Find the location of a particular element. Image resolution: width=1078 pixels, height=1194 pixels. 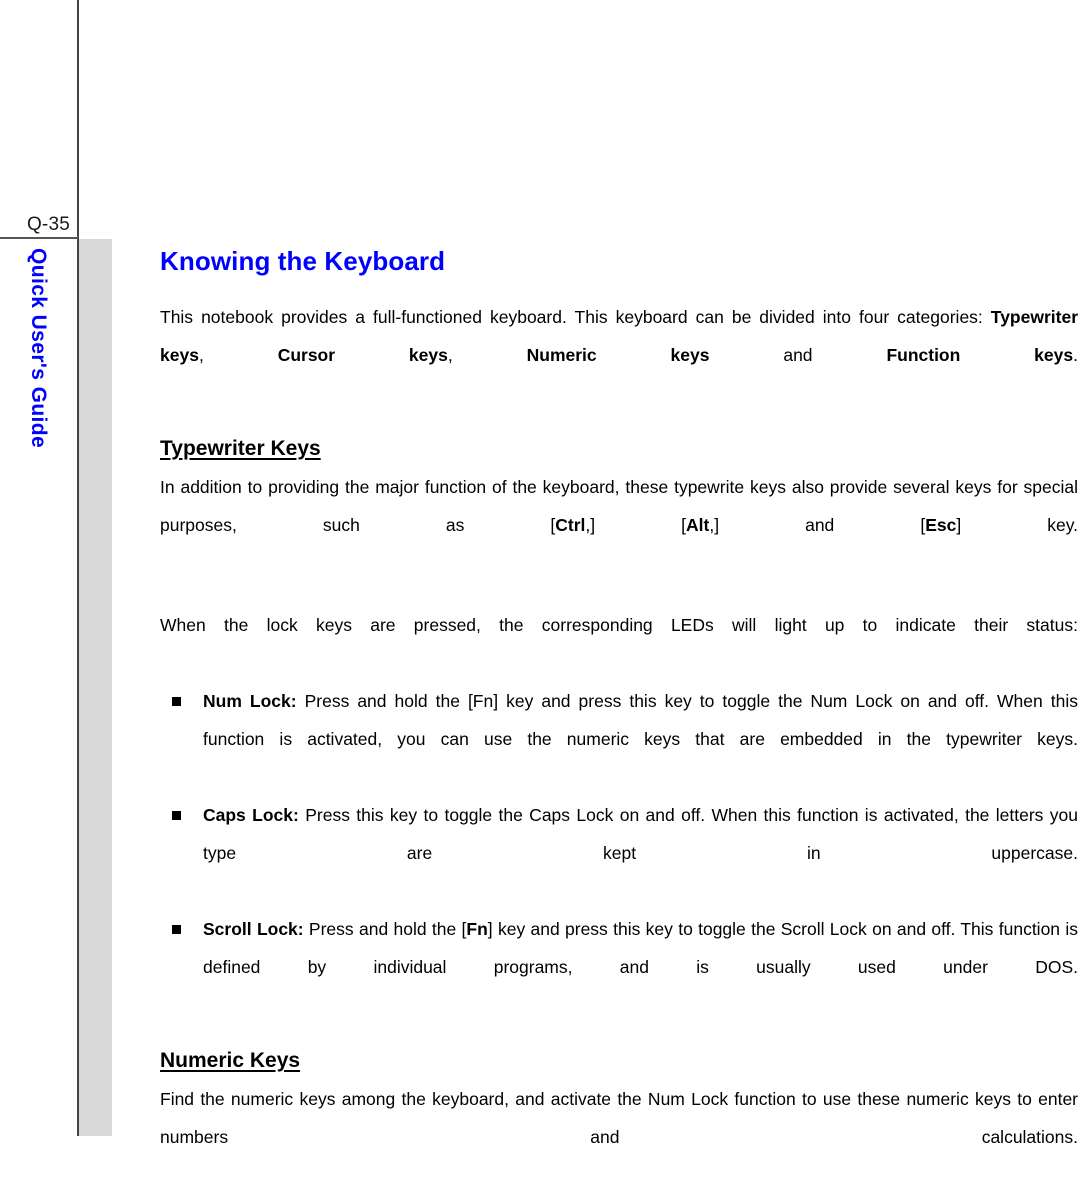

key-alt: Alt is located at coordinates (698, 525).